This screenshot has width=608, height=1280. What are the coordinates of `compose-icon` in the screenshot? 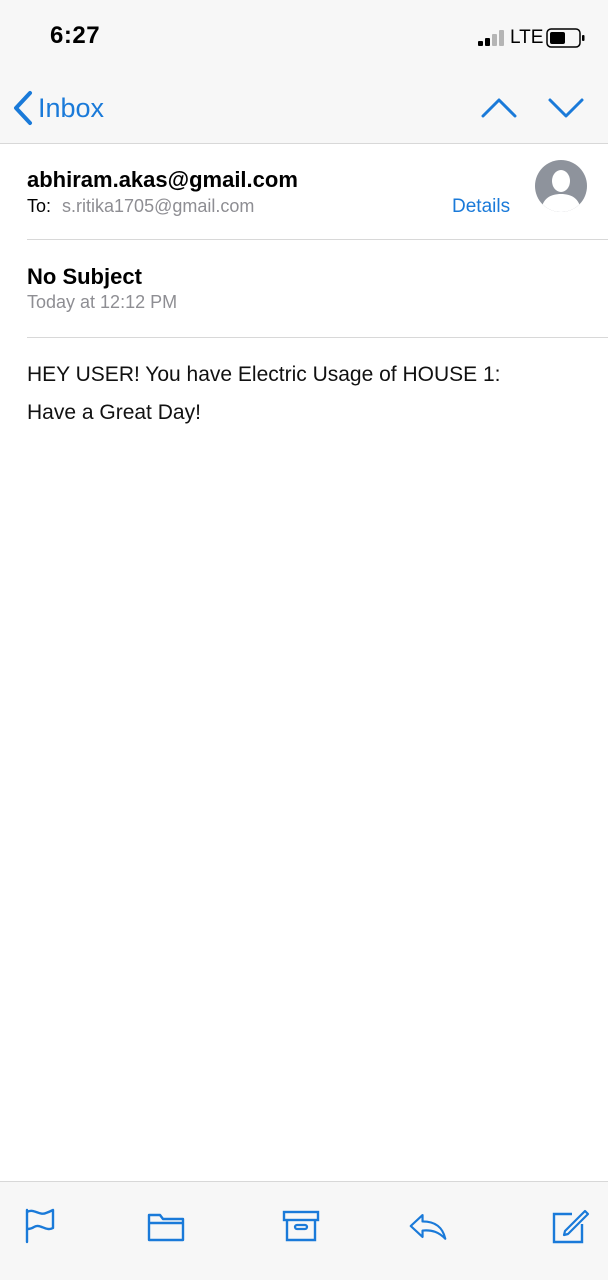 It's located at (570, 1226).